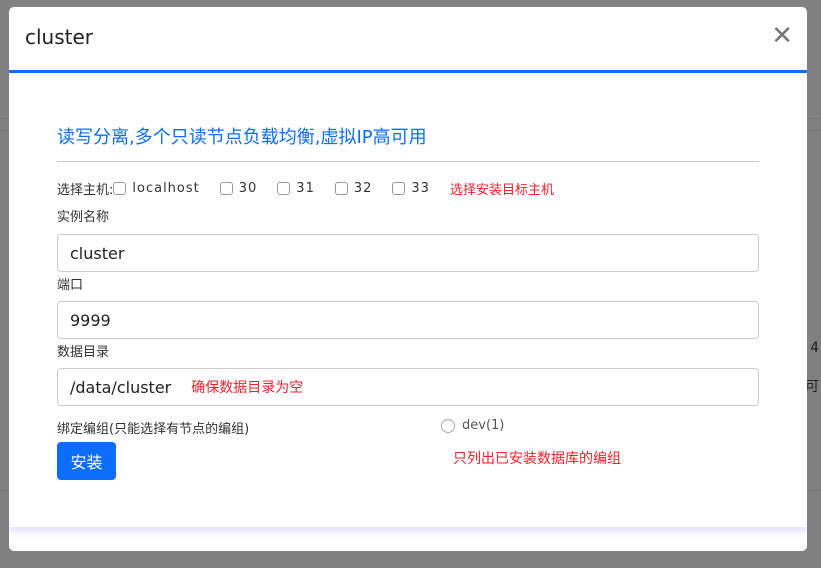 The image size is (821, 568). Describe the element at coordinates (86, 461) in the screenshot. I see `install-button: 安装` at that location.